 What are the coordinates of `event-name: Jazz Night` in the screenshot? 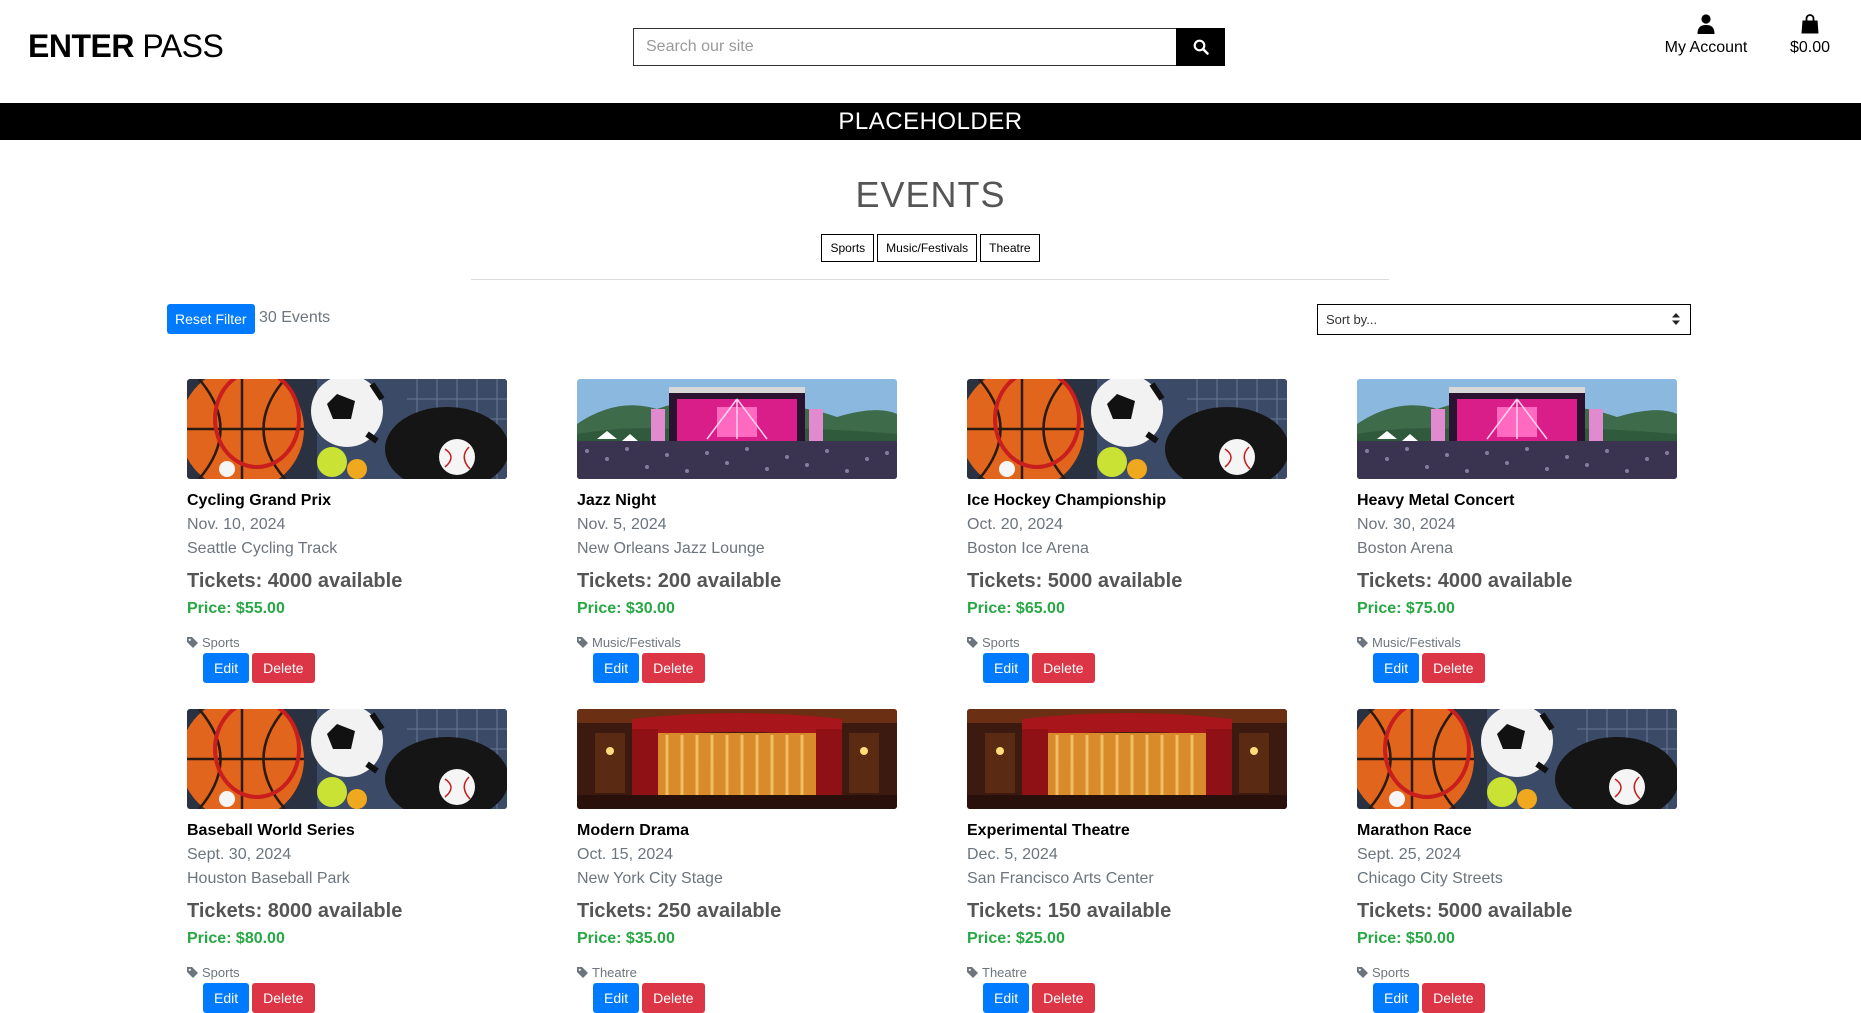 It's located at (737, 501).